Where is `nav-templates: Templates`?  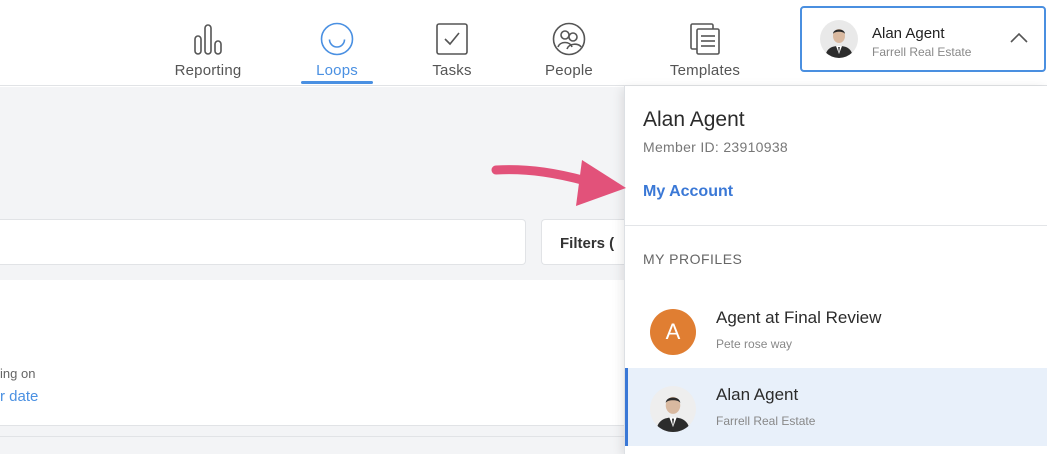
nav-templates: Templates is located at coordinates (705, 43).